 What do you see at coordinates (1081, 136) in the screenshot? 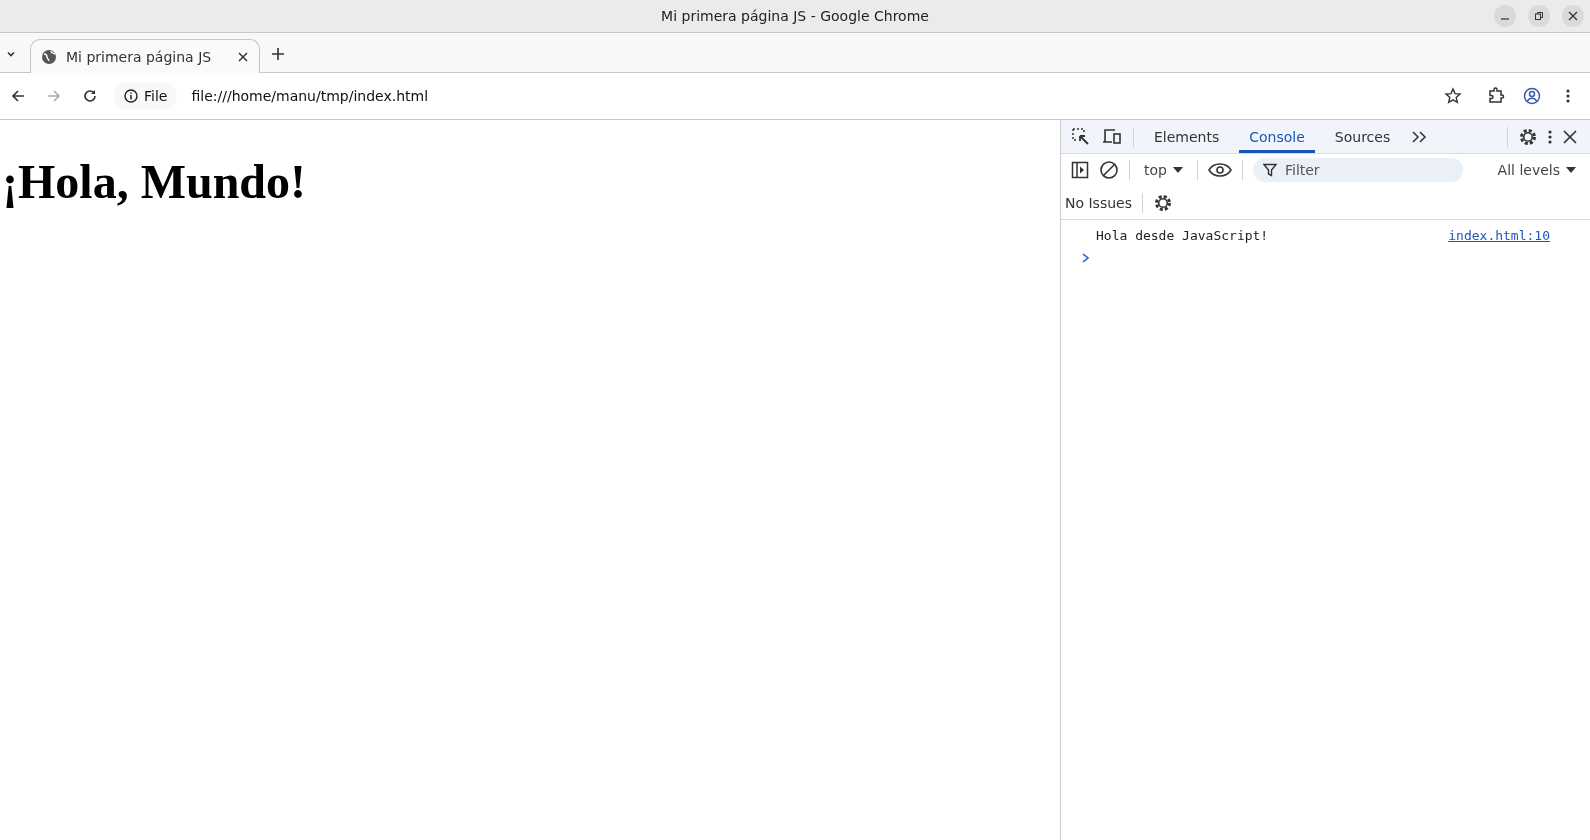
I see `inspect-element-icon` at bounding box center [1081, 136].